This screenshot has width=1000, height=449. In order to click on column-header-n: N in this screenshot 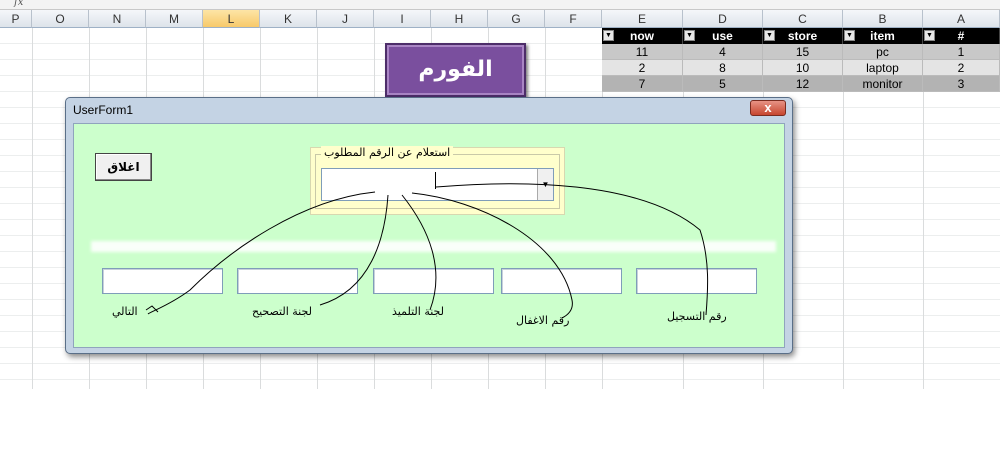, I will do `click(117, 19)`.